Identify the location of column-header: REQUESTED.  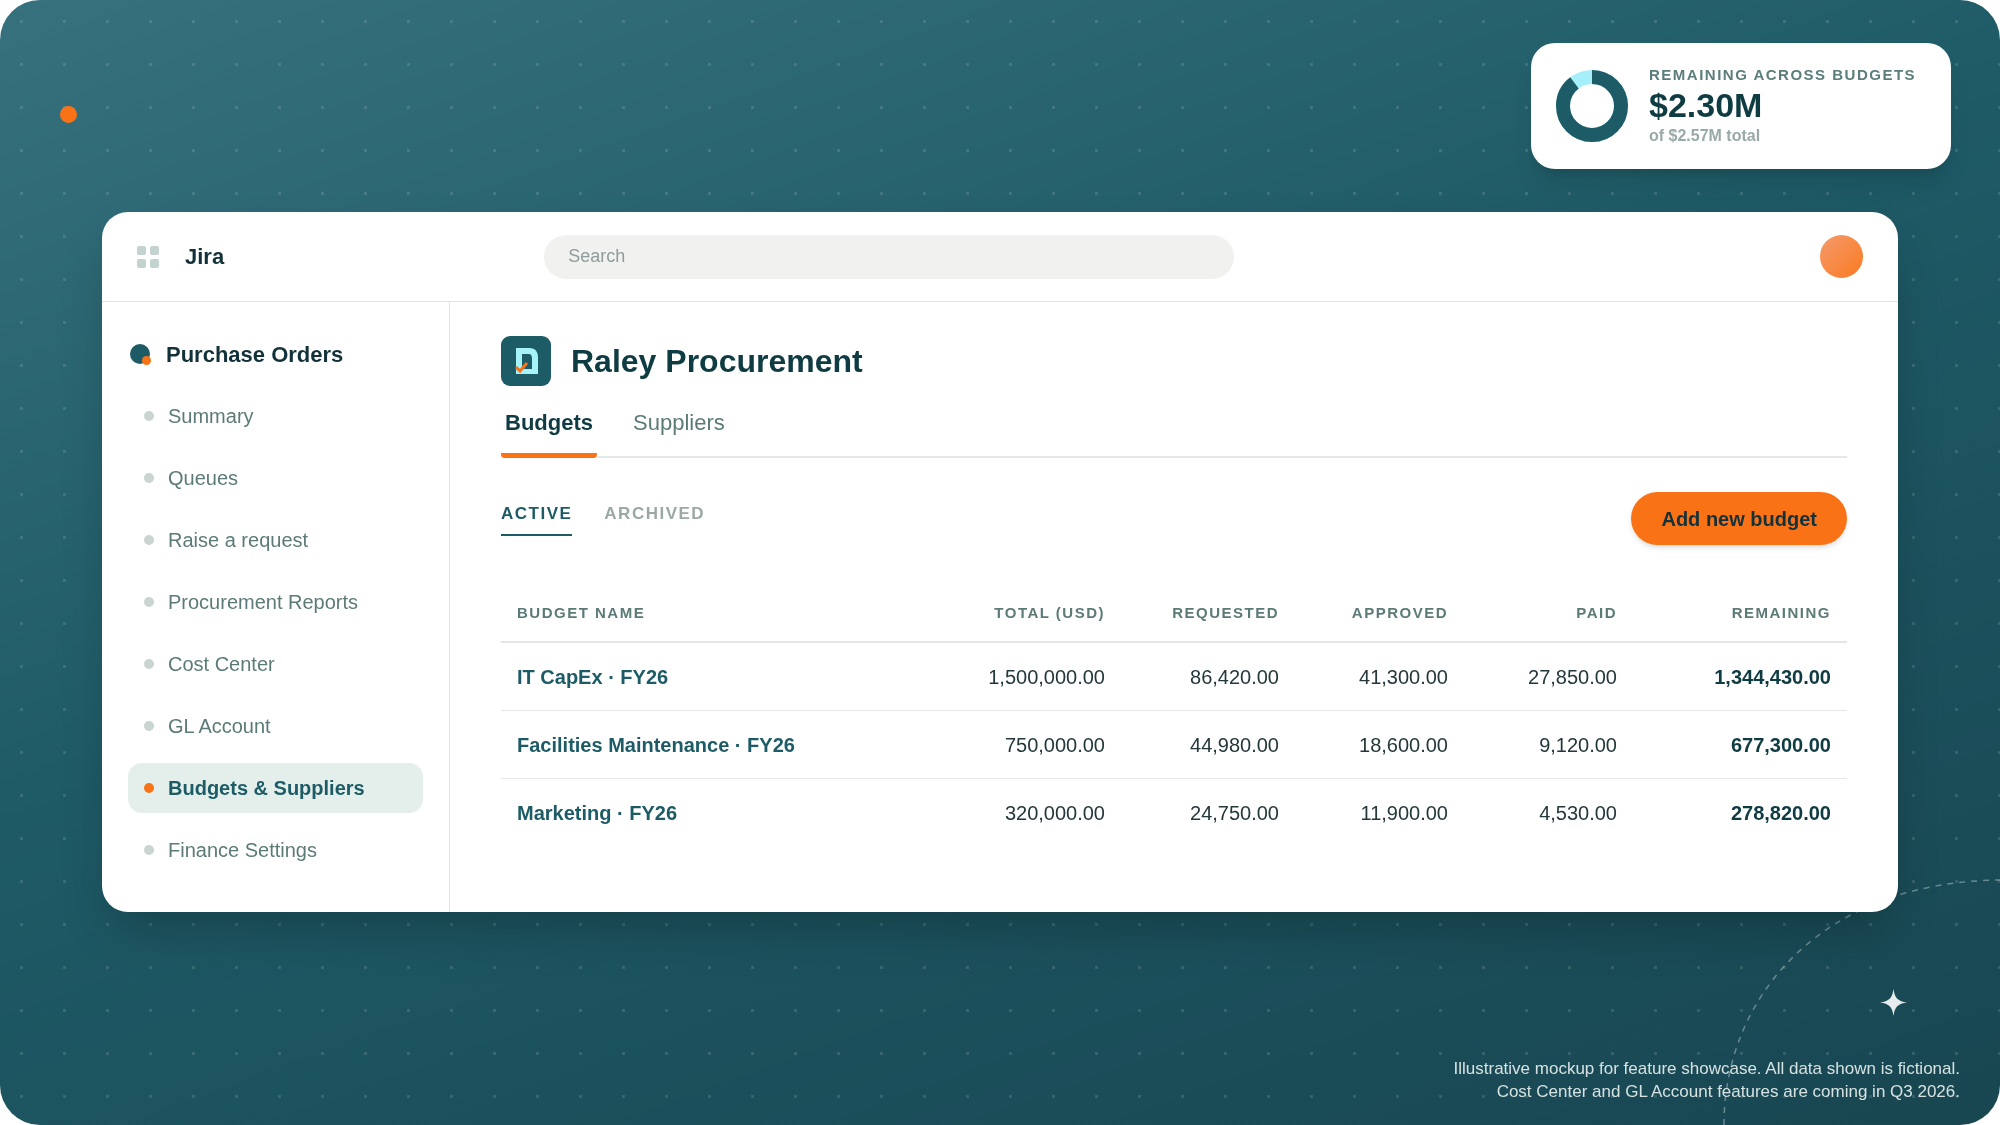
(1225, 612).